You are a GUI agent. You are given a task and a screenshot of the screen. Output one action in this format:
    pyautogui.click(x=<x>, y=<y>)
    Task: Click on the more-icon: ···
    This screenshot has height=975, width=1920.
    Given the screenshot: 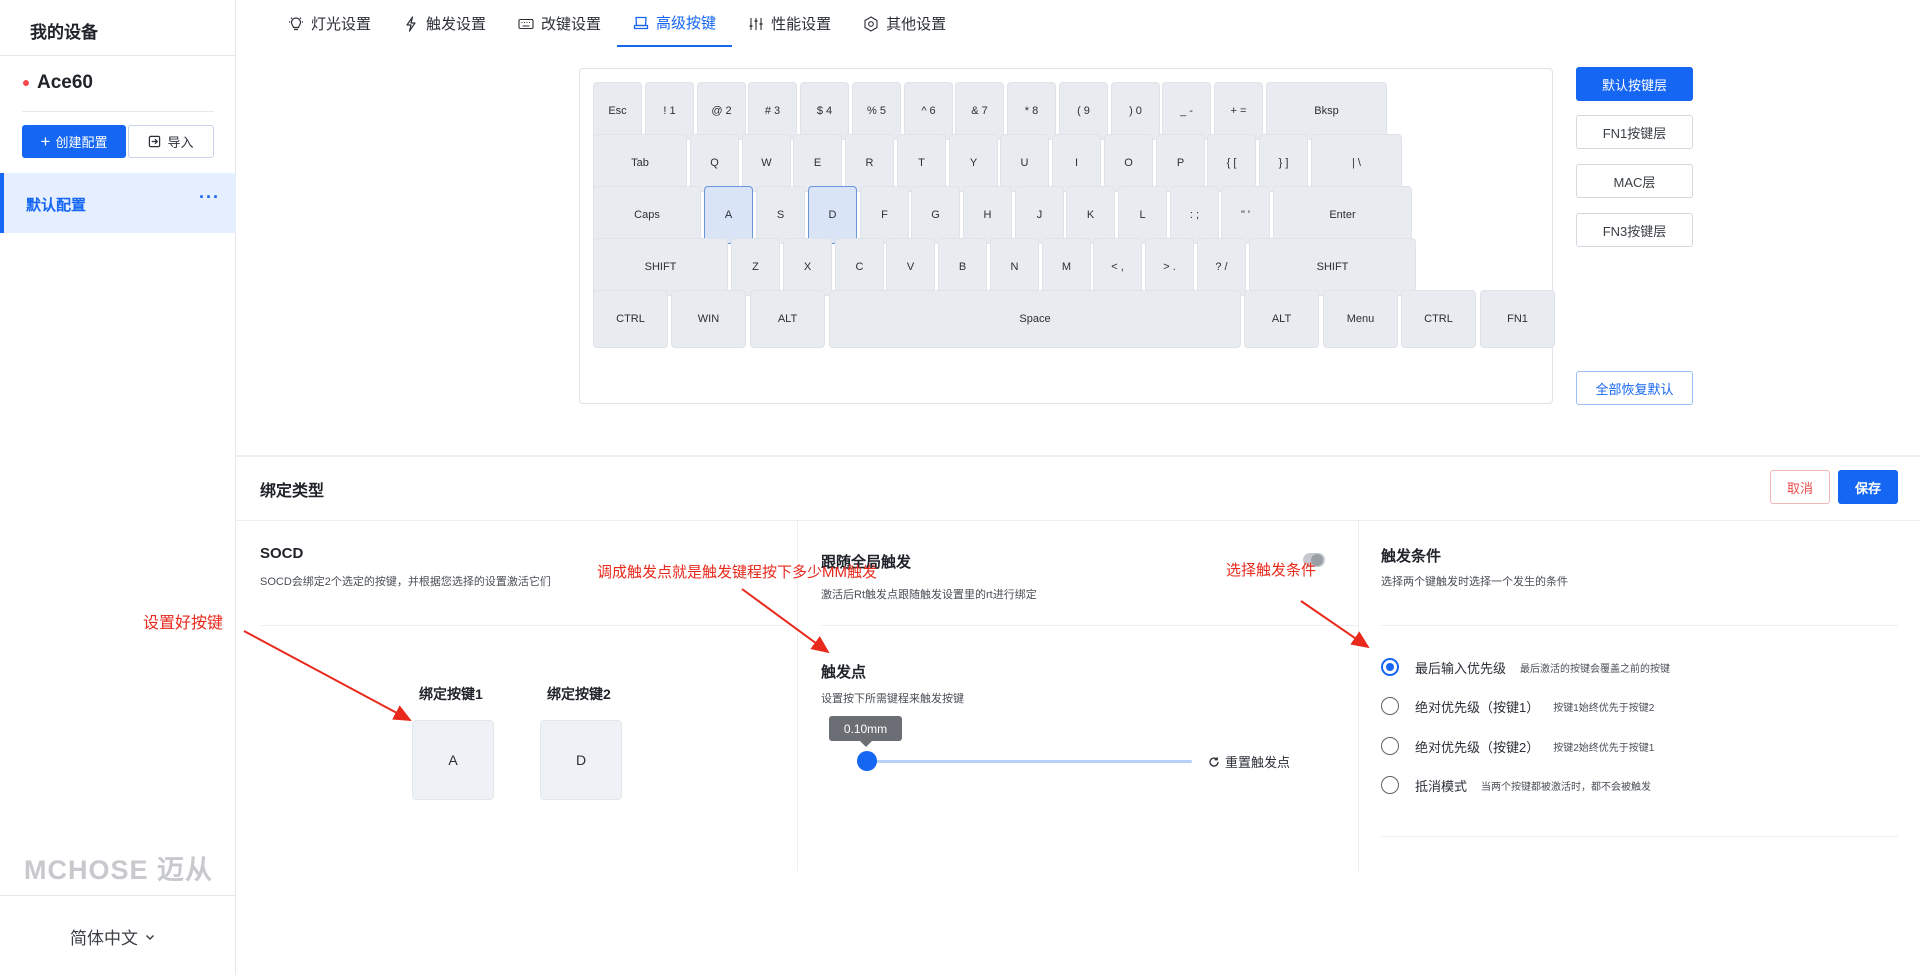 What is the action you would take?
    pyautogui.click(x=209, y=197)
    